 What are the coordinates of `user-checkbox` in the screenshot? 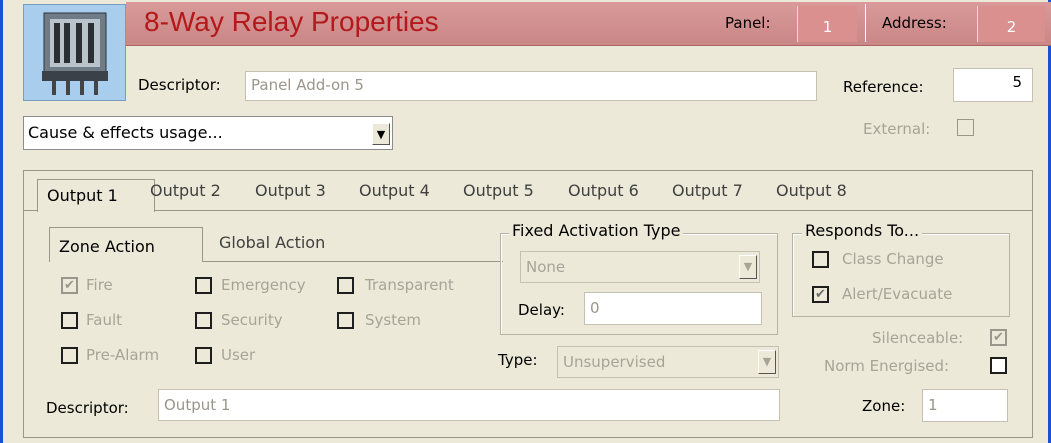 It's located at (203, 355).